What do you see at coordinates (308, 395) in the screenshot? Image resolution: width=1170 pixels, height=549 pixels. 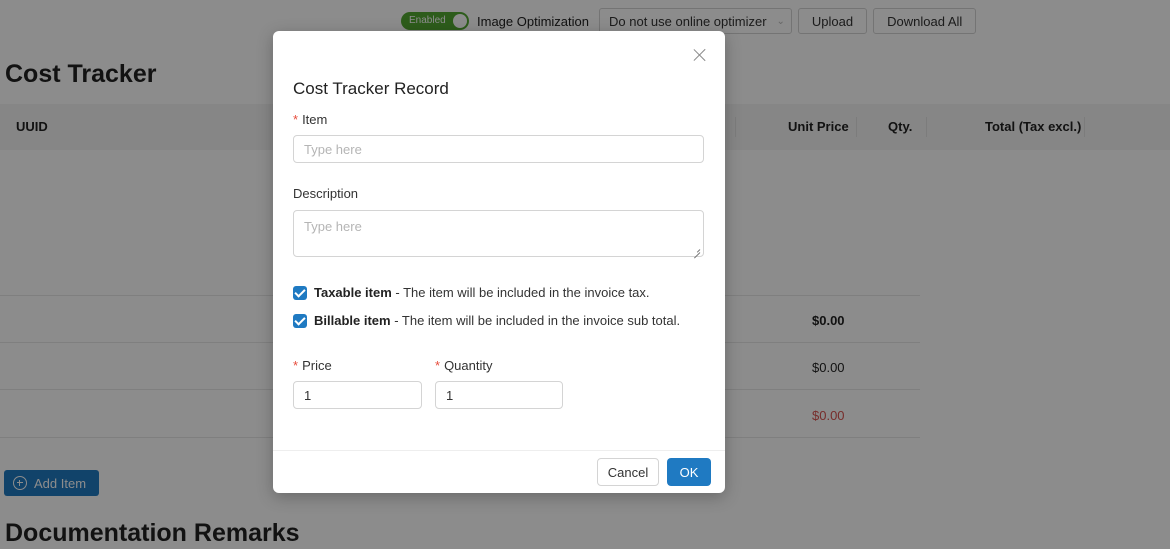 I see `price-value: 1` at bounding box center [308, 395].